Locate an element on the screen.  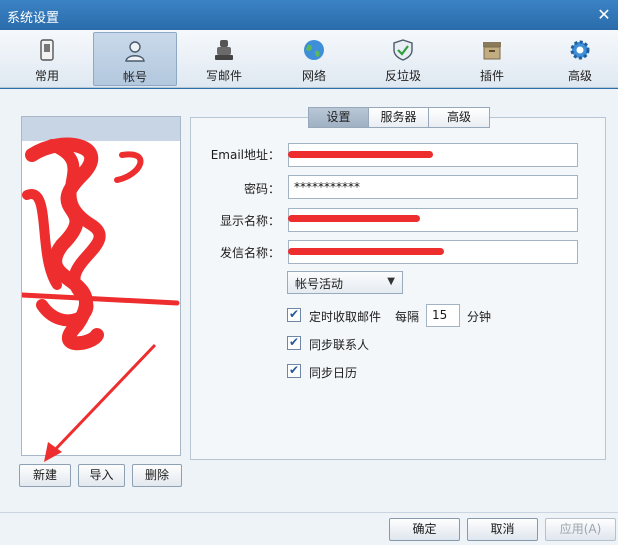
toolbar-compose-button: 写邮件 is located at coordinates (224, 59).